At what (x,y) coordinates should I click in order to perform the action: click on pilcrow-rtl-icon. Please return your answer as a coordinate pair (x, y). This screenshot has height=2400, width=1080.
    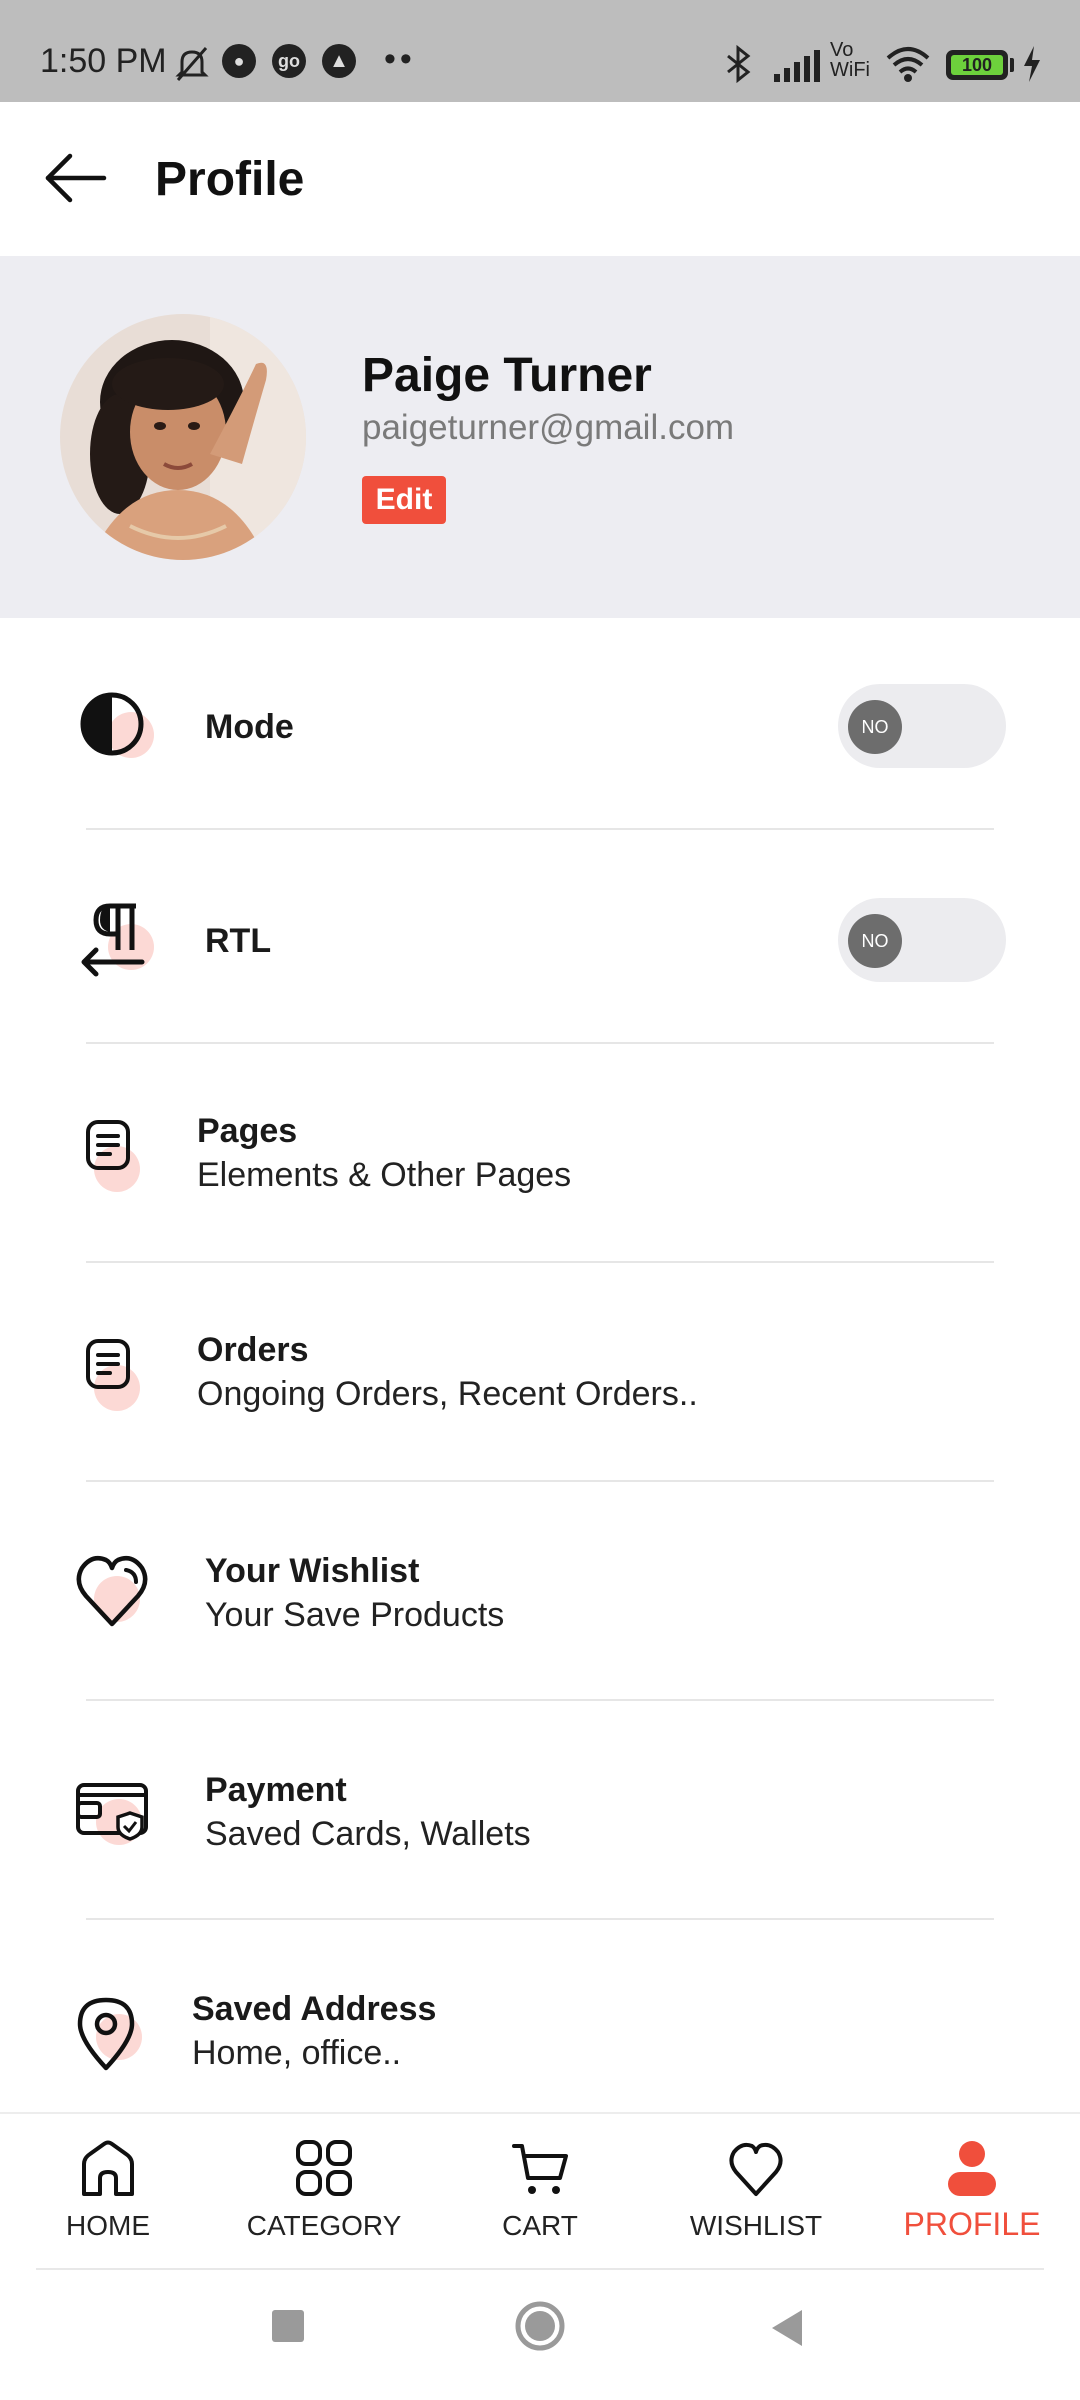
    Looking at the image, I should click on (118, 940).